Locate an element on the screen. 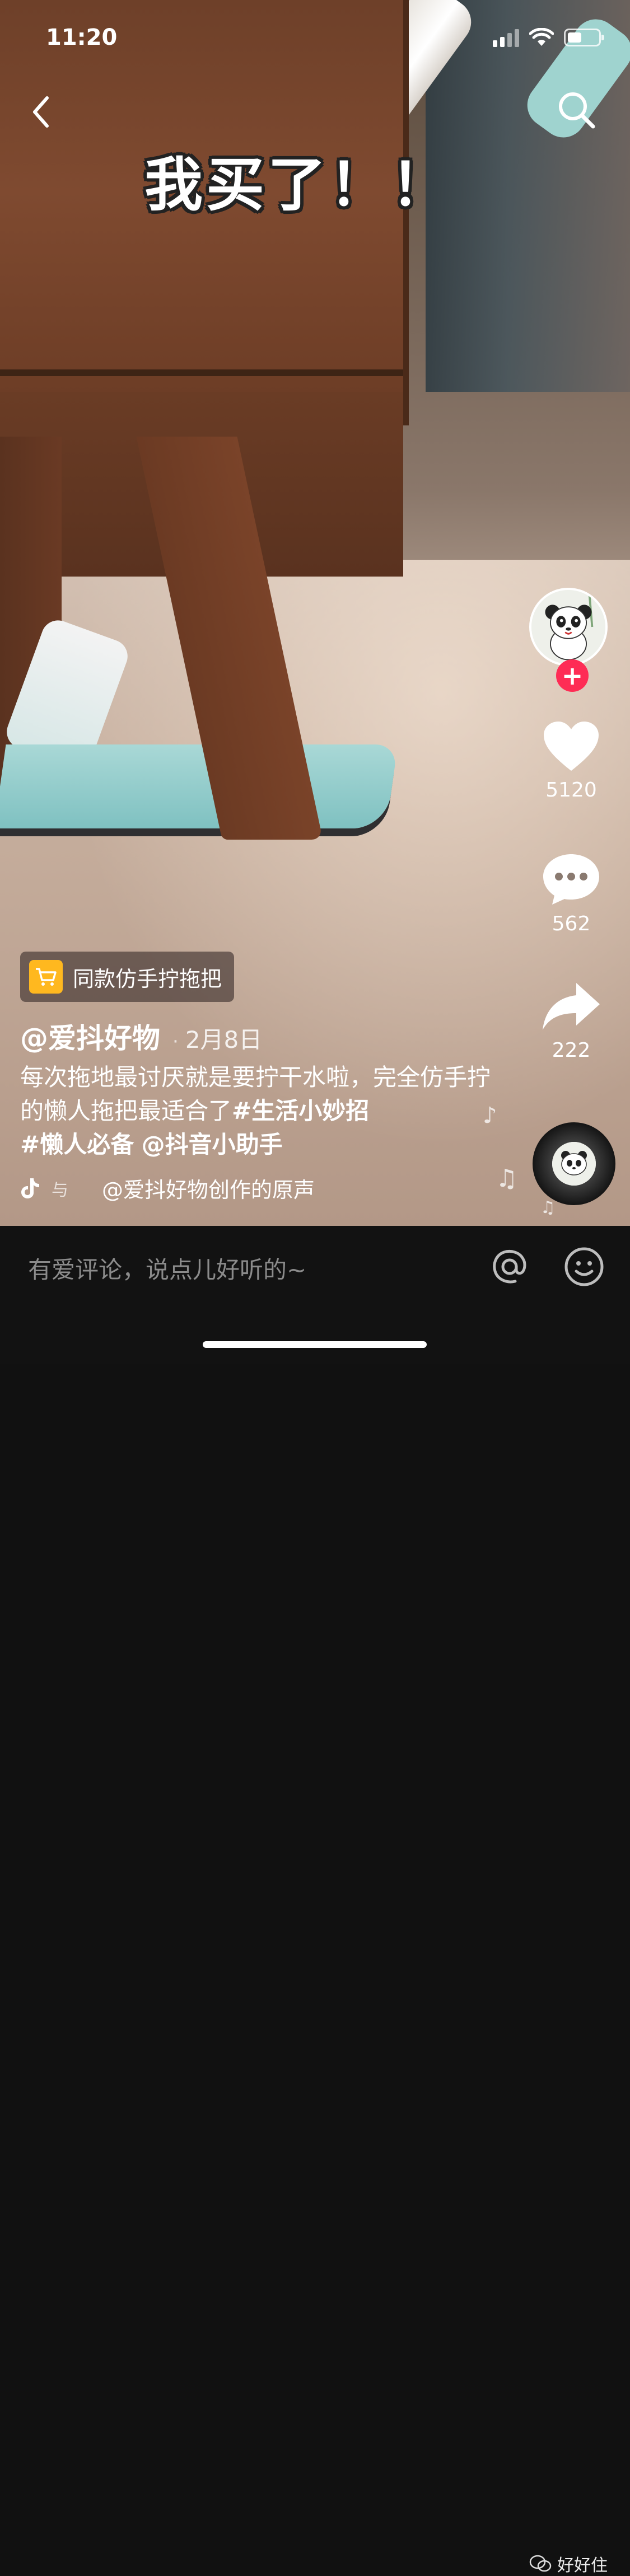 The image size is (630, 2576). emoji-icon is located at coordinates (584, 1266).